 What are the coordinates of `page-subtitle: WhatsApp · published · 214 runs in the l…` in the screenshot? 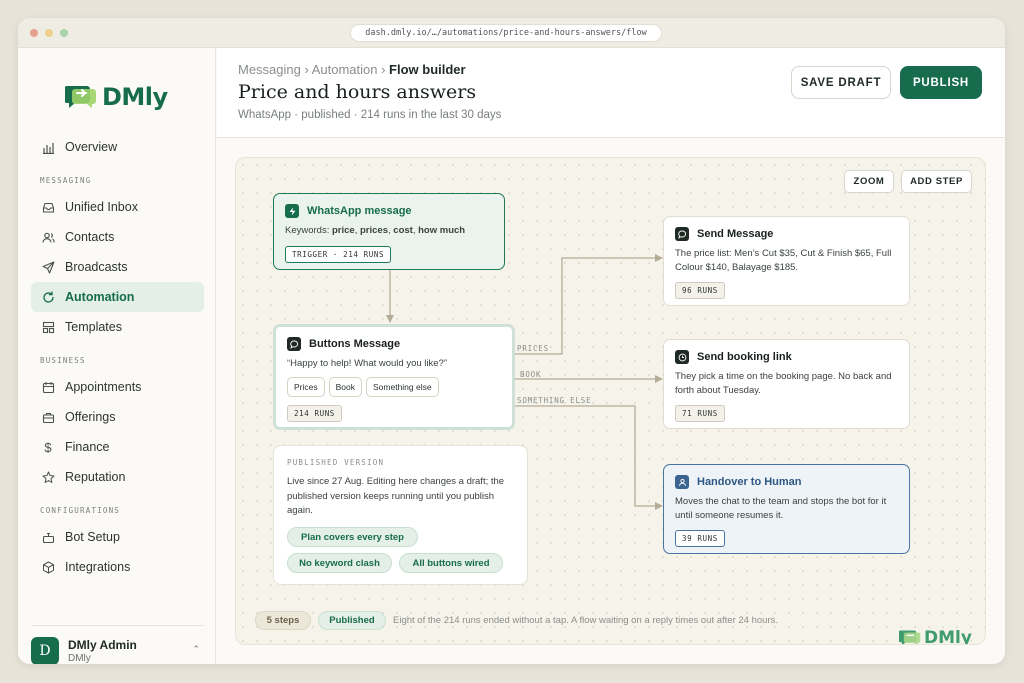 It's located at (370, 115).